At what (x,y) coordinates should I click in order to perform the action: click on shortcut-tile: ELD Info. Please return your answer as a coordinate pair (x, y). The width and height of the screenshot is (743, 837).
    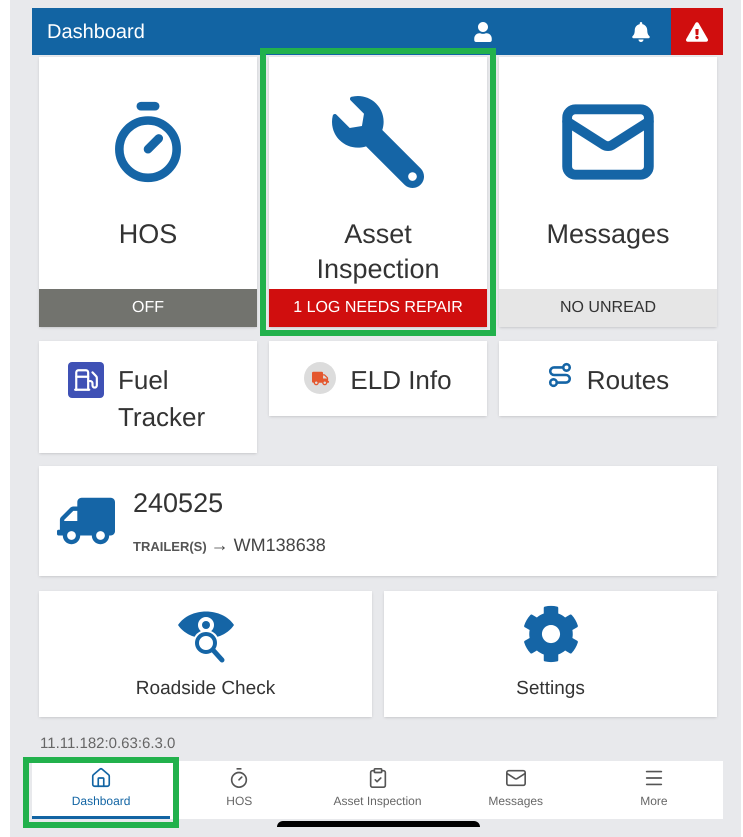
    Looking at the image, I should click on (378, 378).